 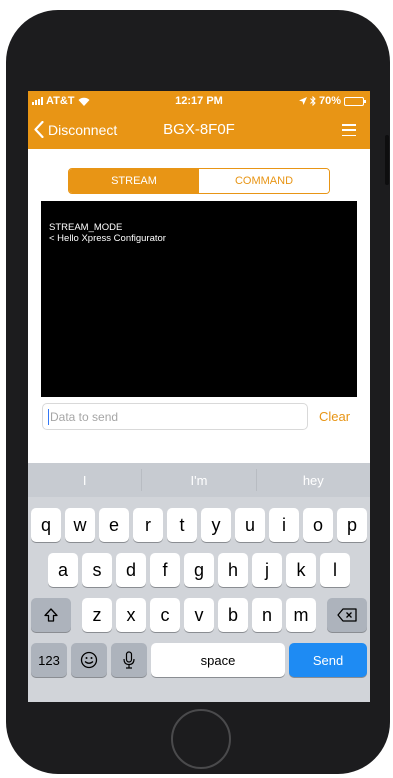 I want to click on space-key: space, so click(x=218, y=660).